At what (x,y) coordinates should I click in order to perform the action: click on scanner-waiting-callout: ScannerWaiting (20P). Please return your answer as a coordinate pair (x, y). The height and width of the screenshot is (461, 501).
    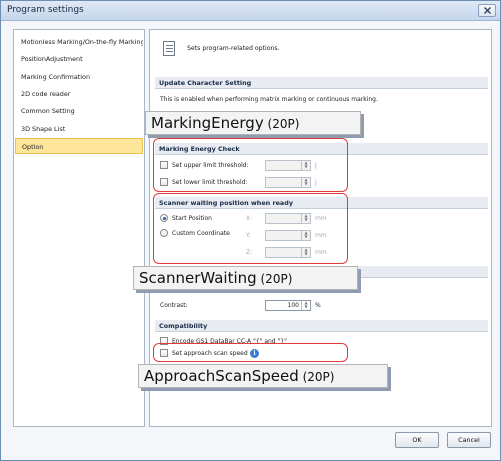
    Looking at the image, I should click on (245, 278).